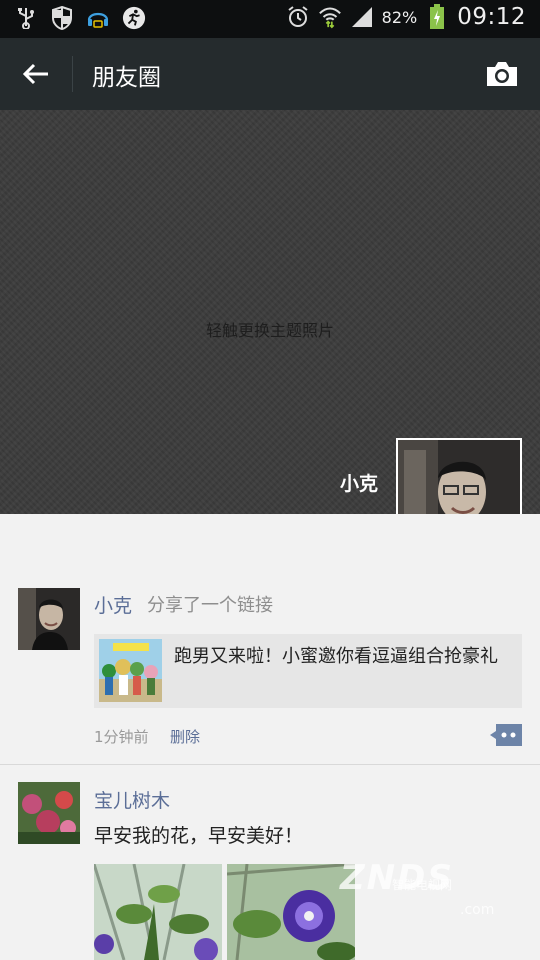 The height and width of the screenshot is (960, 540). Describe the element at coordinates (477, 910) in the screenshot. I see `watermark-domain: .com` at that location.